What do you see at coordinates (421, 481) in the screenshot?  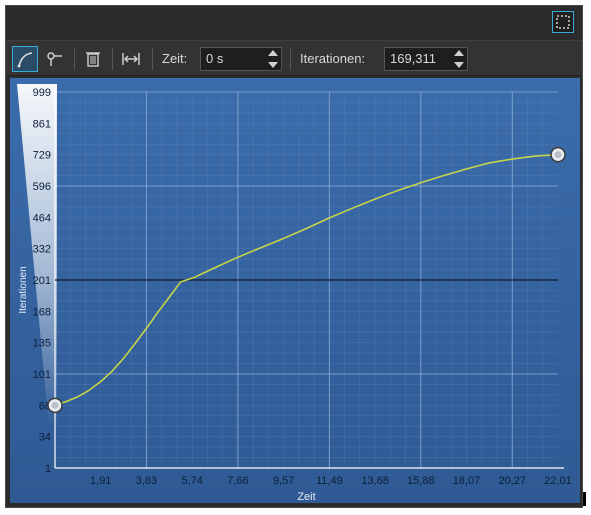 I see `x-tick-label: 15,88` at bounding box center [421, 481].